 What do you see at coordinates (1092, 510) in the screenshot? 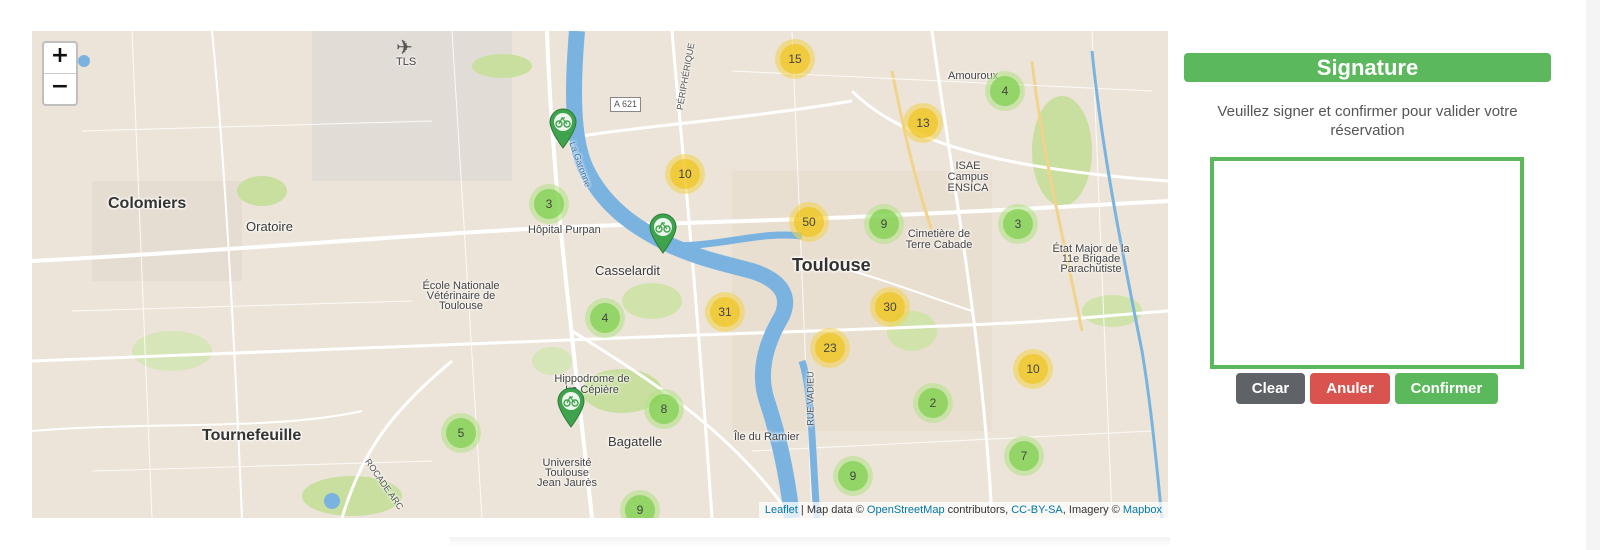
I see `attribution-text: , Imagery ©` at bounding box center [1092, 510].